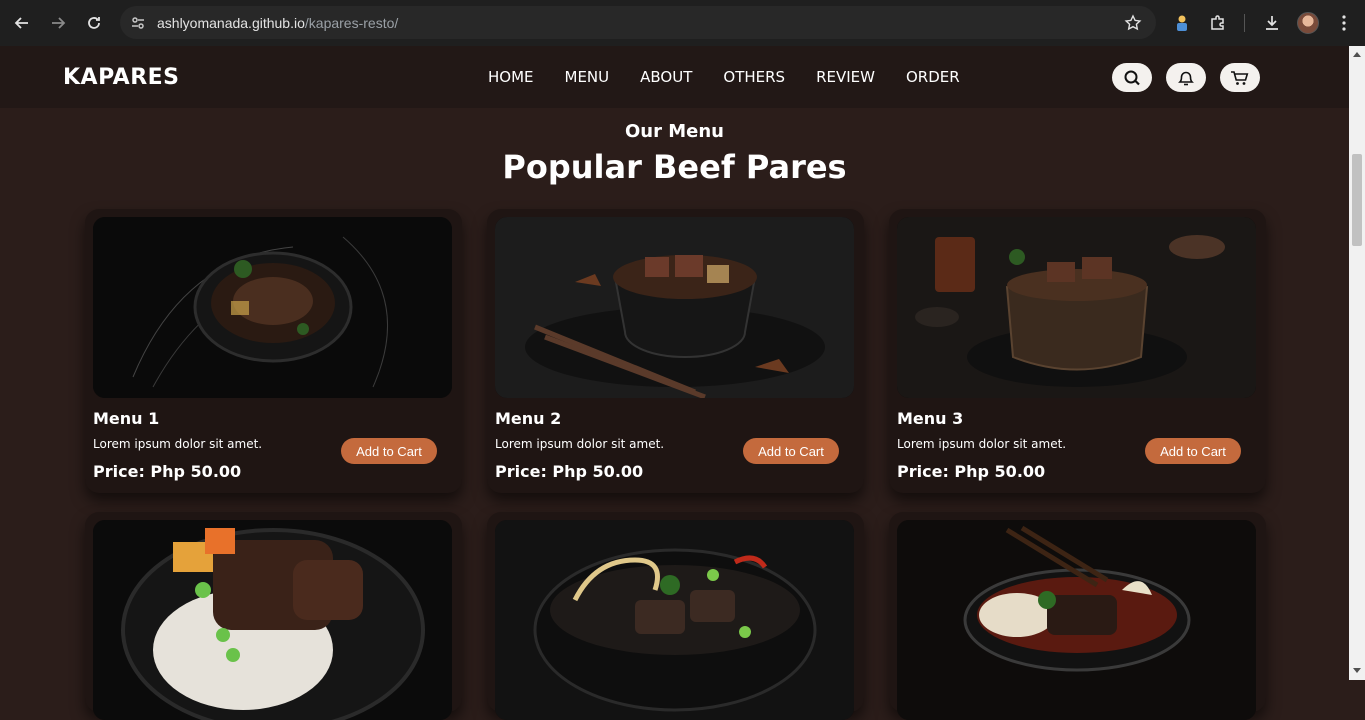 The width and height of the screenshot is (1365, 720). Describe the element at coordinates (1357, 54) in the screenshot. I see `scroll-up-arrow` at that location.